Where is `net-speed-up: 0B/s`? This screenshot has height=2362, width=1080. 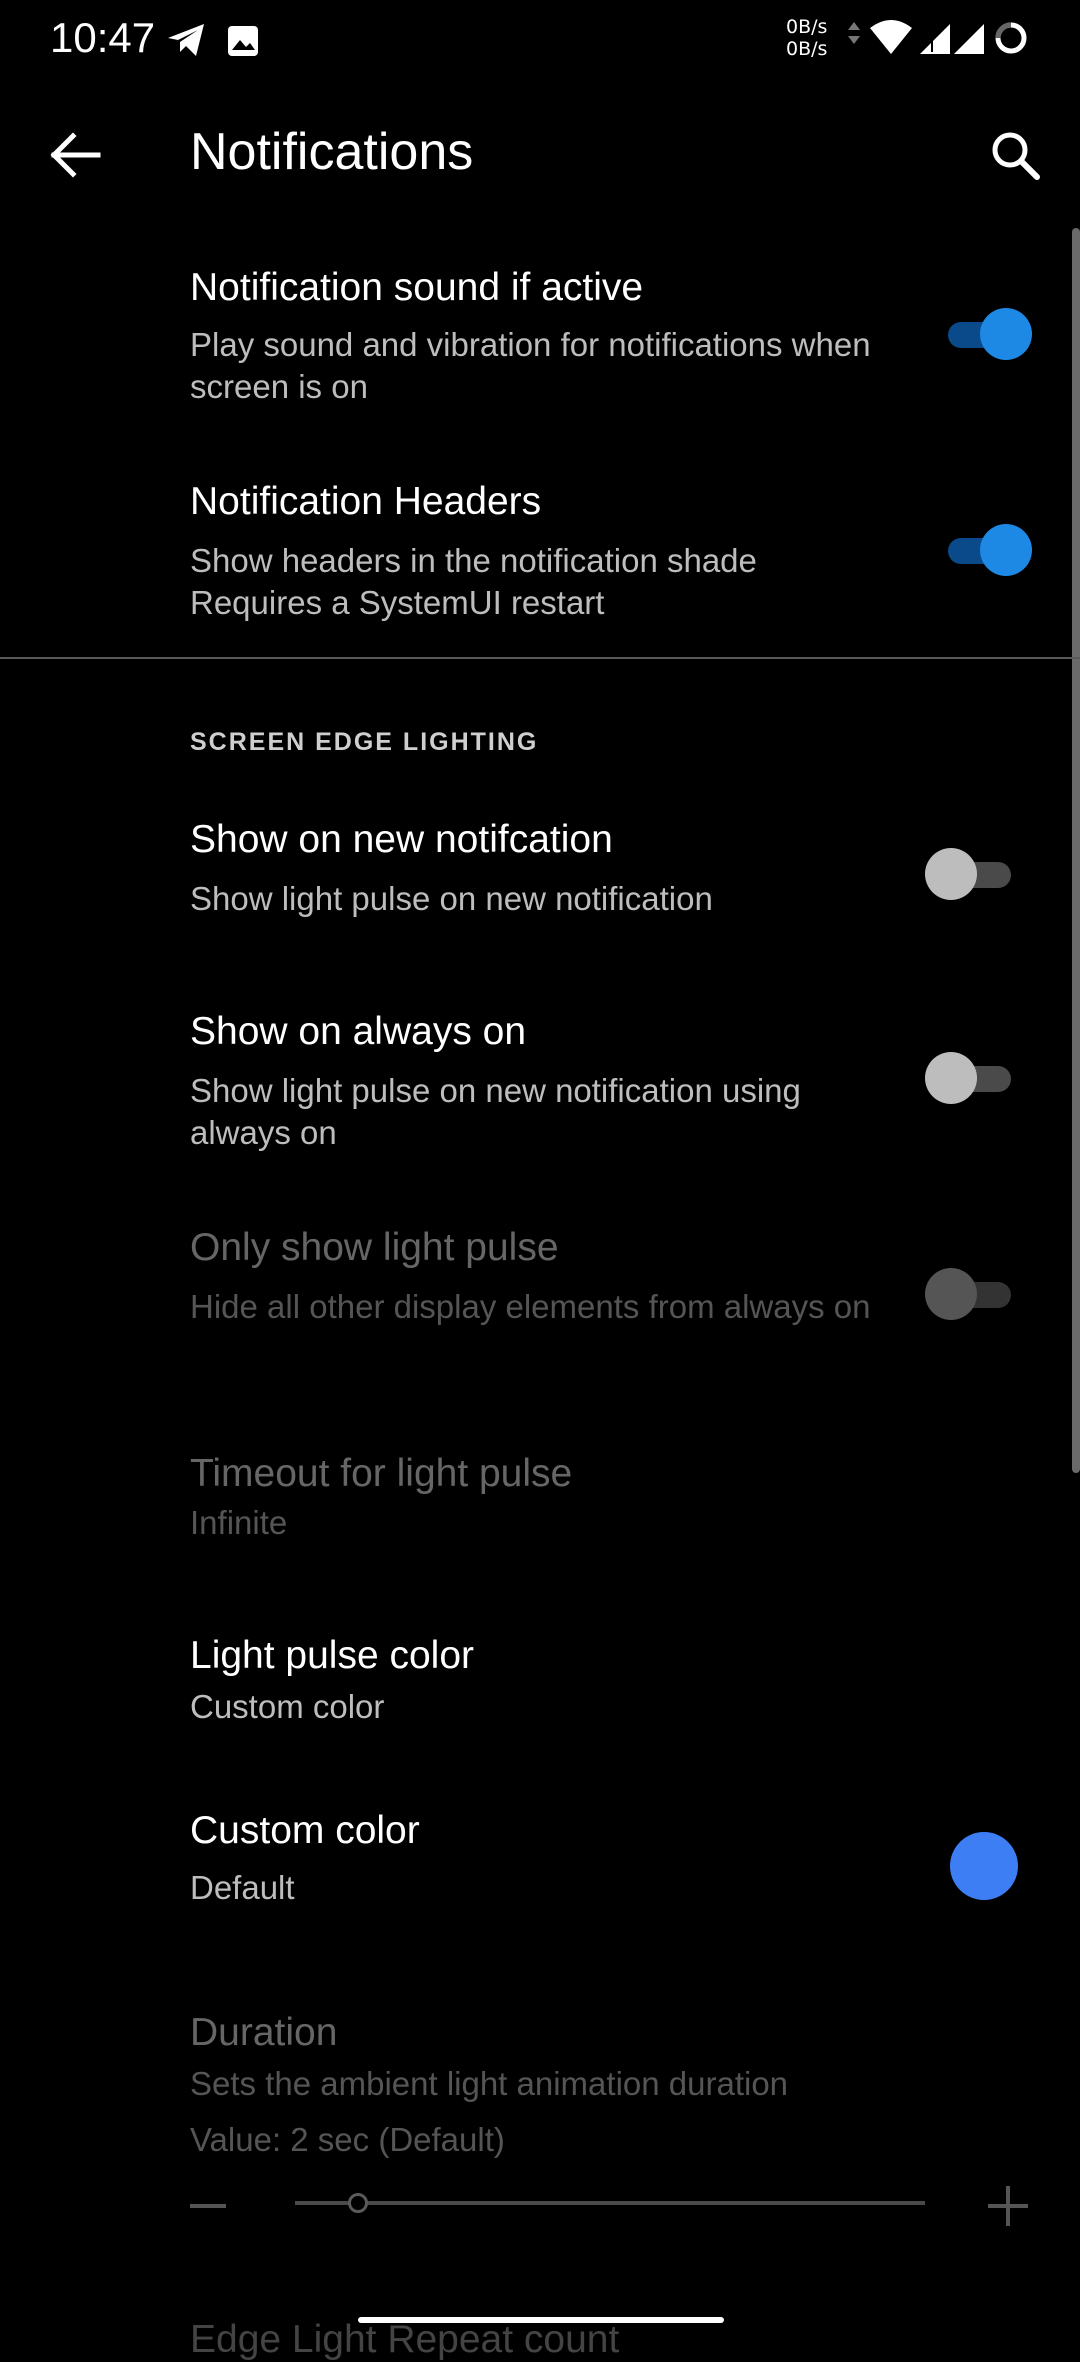 net-speed-up: 0B/s is located at coordinates (807, 27).